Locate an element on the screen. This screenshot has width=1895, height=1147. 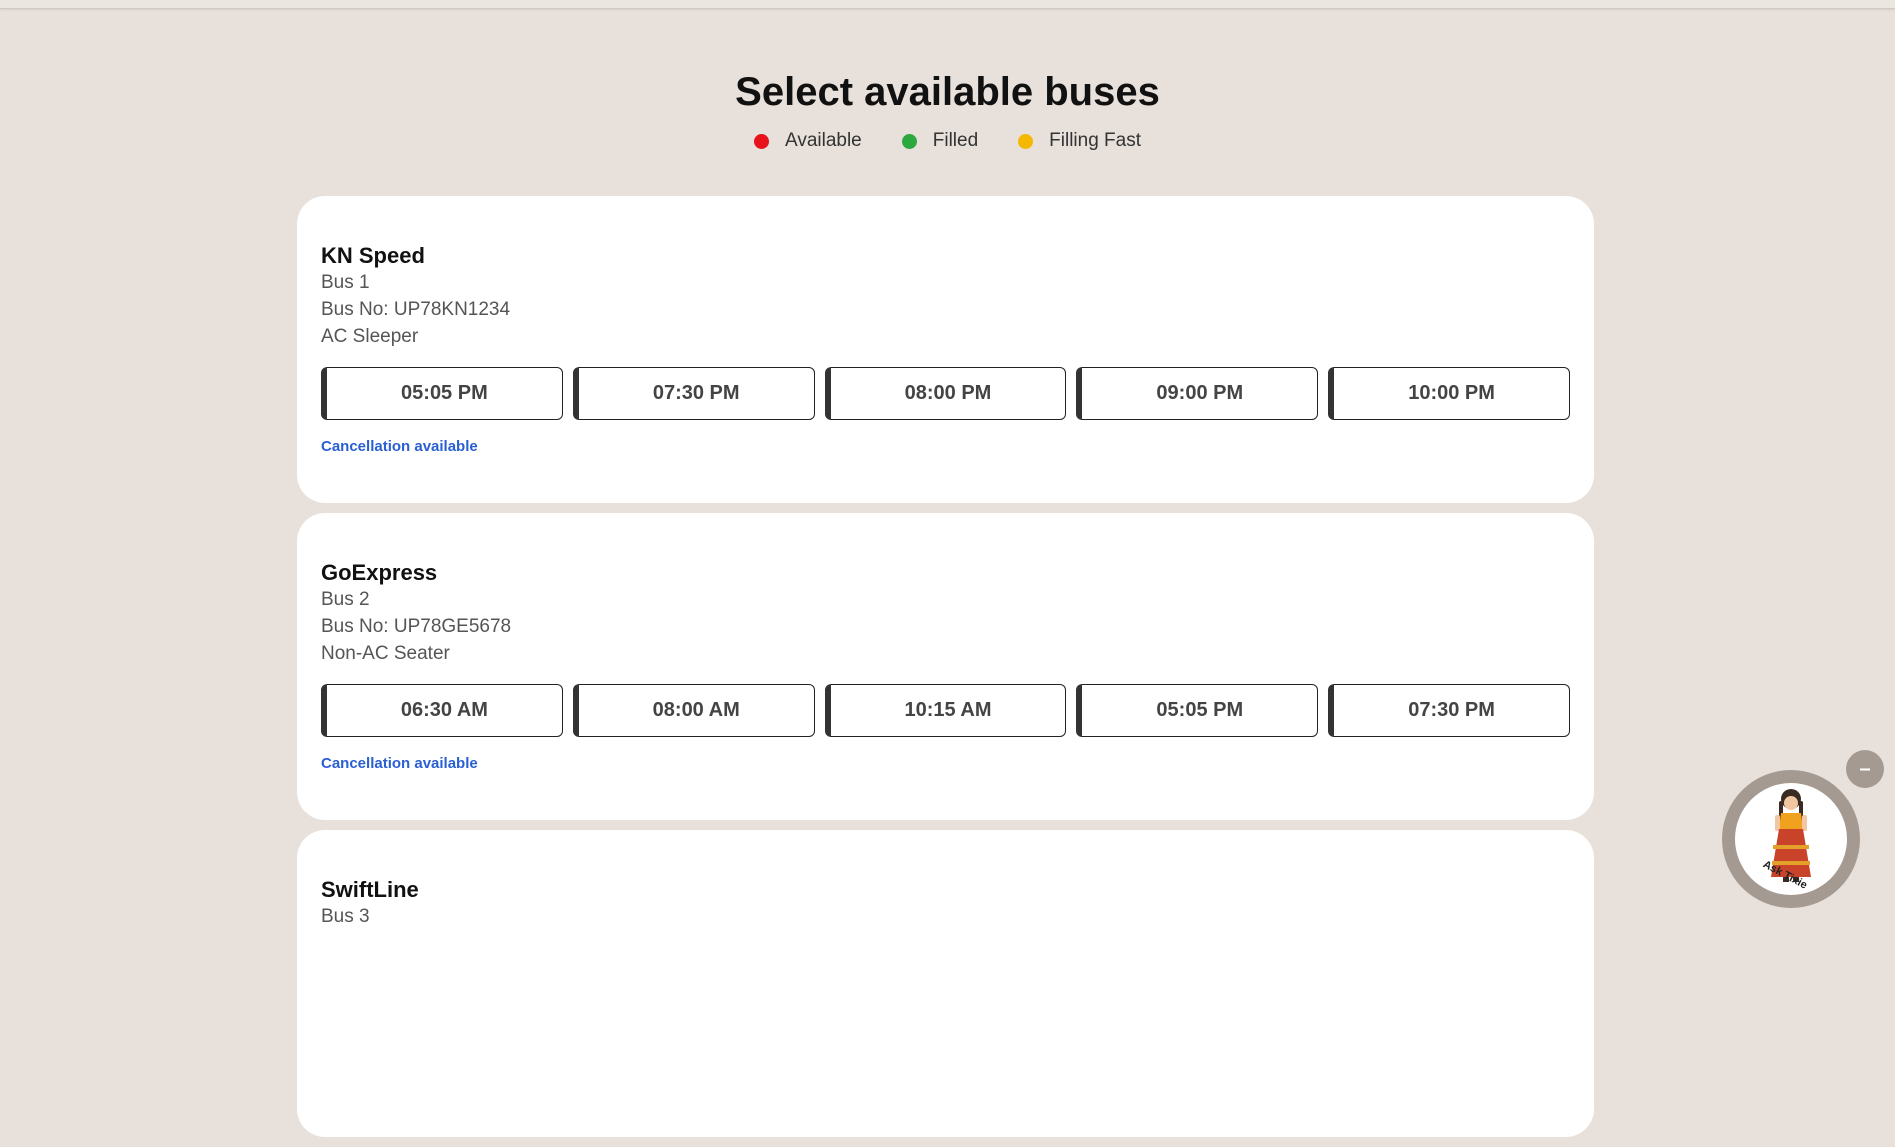
legend-label: Filled is located at coordinates (955, 140).